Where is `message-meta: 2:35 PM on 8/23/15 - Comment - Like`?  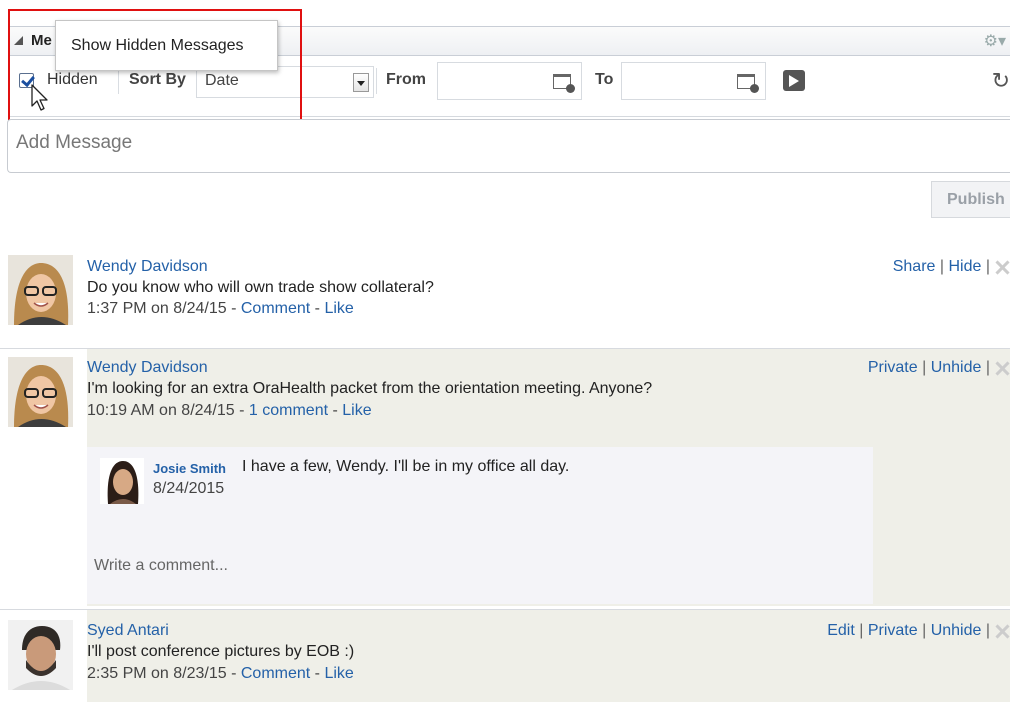
message-meta: 2:35 PM on 8/23/15 - Comment - Like is located at coordinates (220, 673).